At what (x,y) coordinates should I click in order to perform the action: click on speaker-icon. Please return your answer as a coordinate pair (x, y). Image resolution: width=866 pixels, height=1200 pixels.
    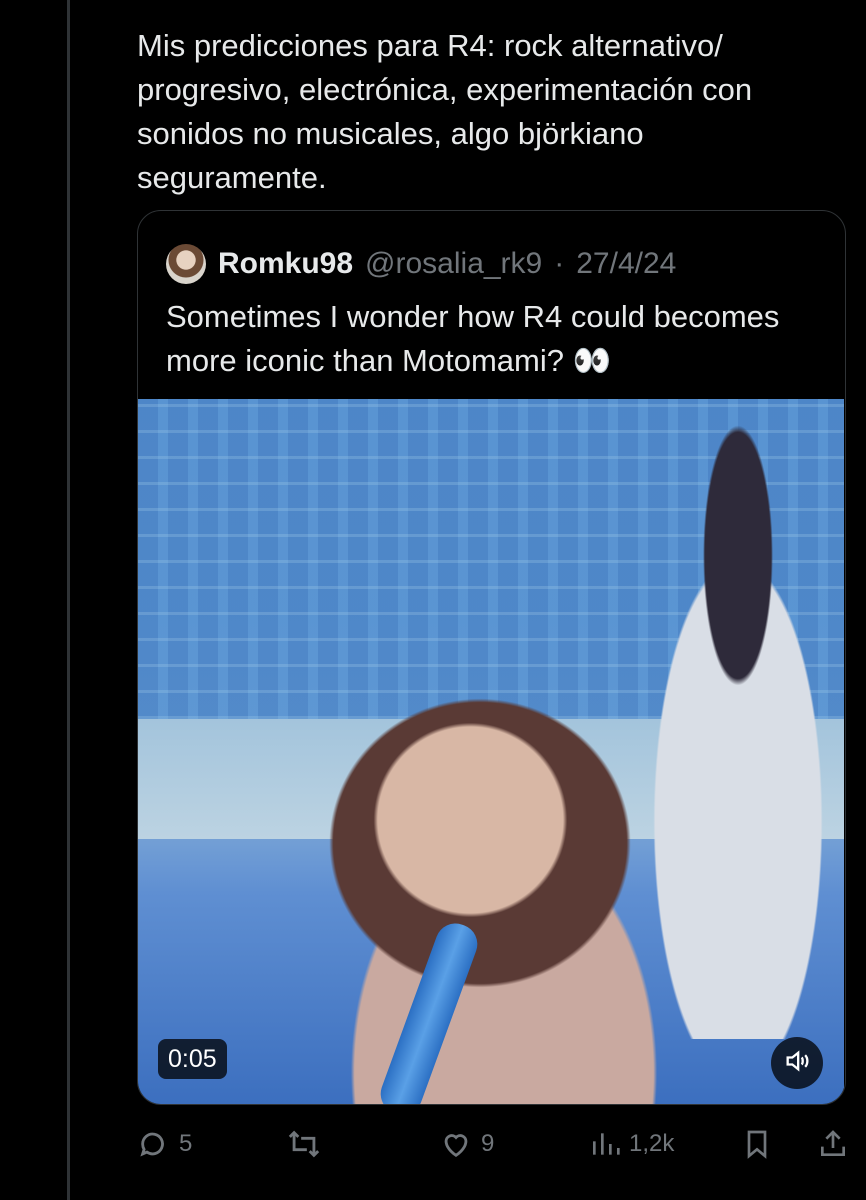
    Looking at the image, I should click on (797, 1063).